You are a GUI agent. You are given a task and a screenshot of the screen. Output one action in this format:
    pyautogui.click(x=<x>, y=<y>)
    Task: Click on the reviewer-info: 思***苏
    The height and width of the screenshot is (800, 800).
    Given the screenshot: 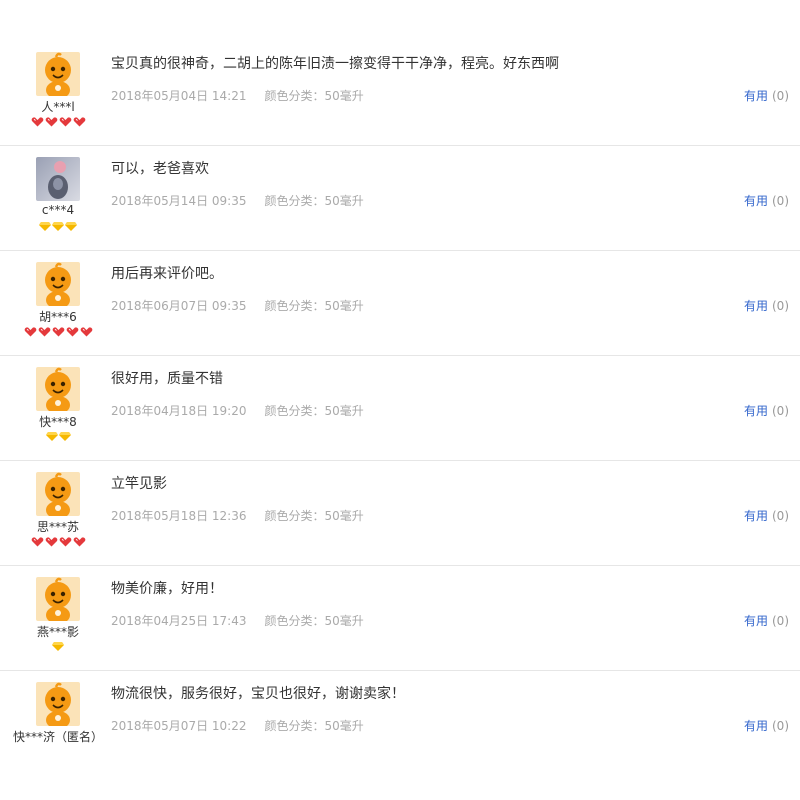 What is the action you would take?
    pyautogui.click(x=58, y=513)
    